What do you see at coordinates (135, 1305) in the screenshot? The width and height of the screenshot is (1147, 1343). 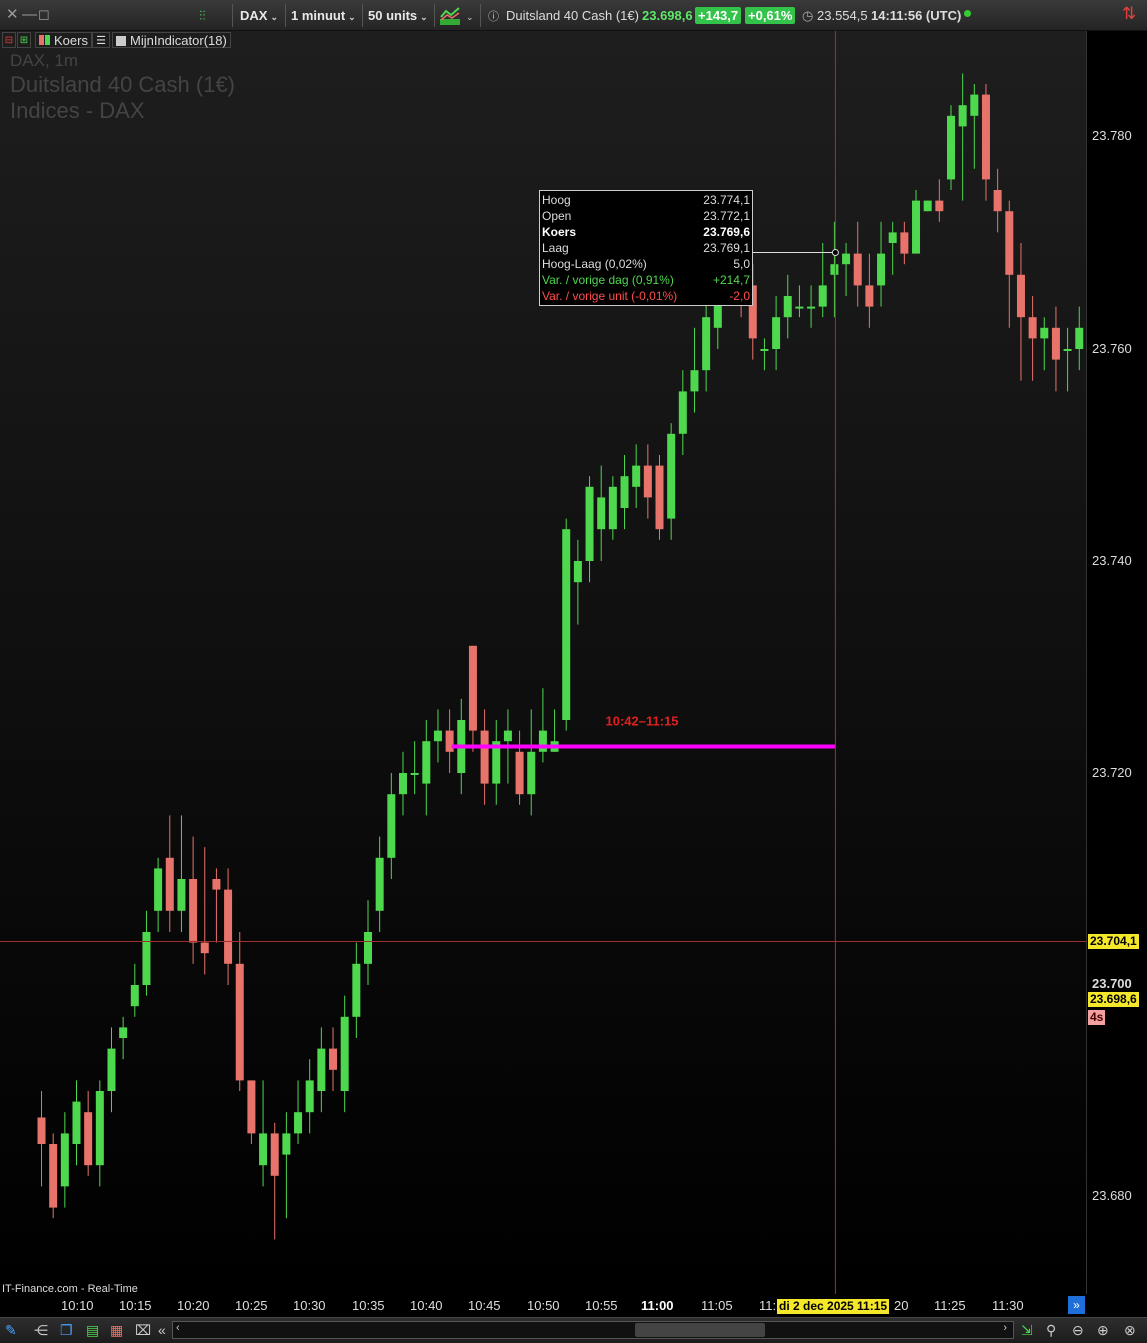 I see `time-tick: 10:15` at bounding box center [135, 1305].